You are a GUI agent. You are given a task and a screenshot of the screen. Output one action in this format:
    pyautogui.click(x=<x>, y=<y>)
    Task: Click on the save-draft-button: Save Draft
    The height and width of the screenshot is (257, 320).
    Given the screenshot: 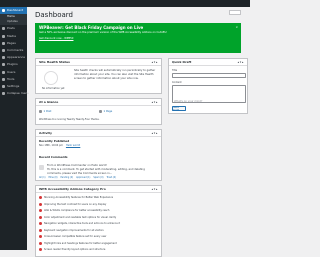 What is the action you would take?
    pyautogui.click(x=179, y=109)
    